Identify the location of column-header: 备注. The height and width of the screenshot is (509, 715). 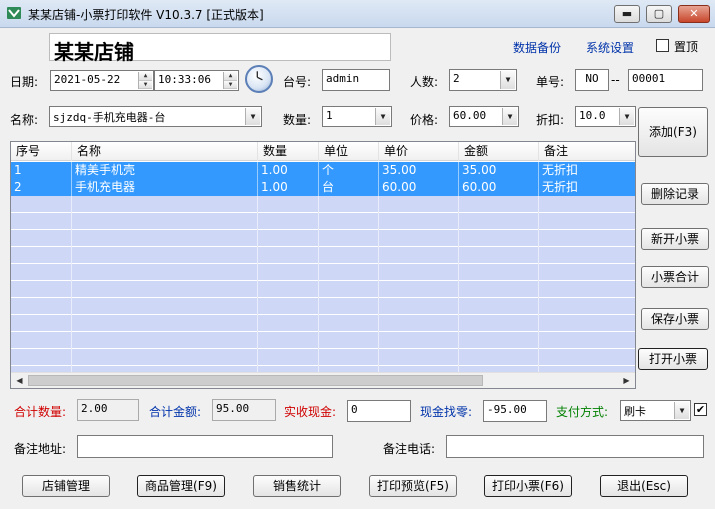
(587, 151).